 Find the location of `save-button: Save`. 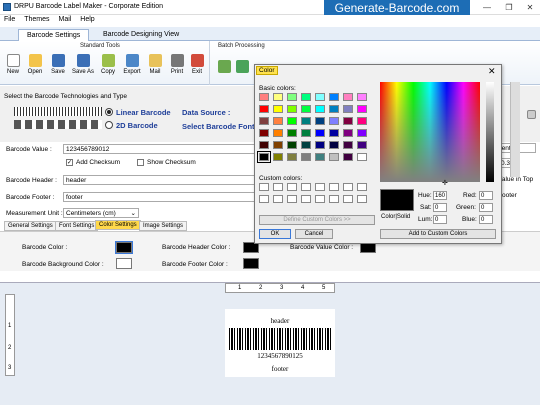

save-button: Save is located at coordinates (58, 64).